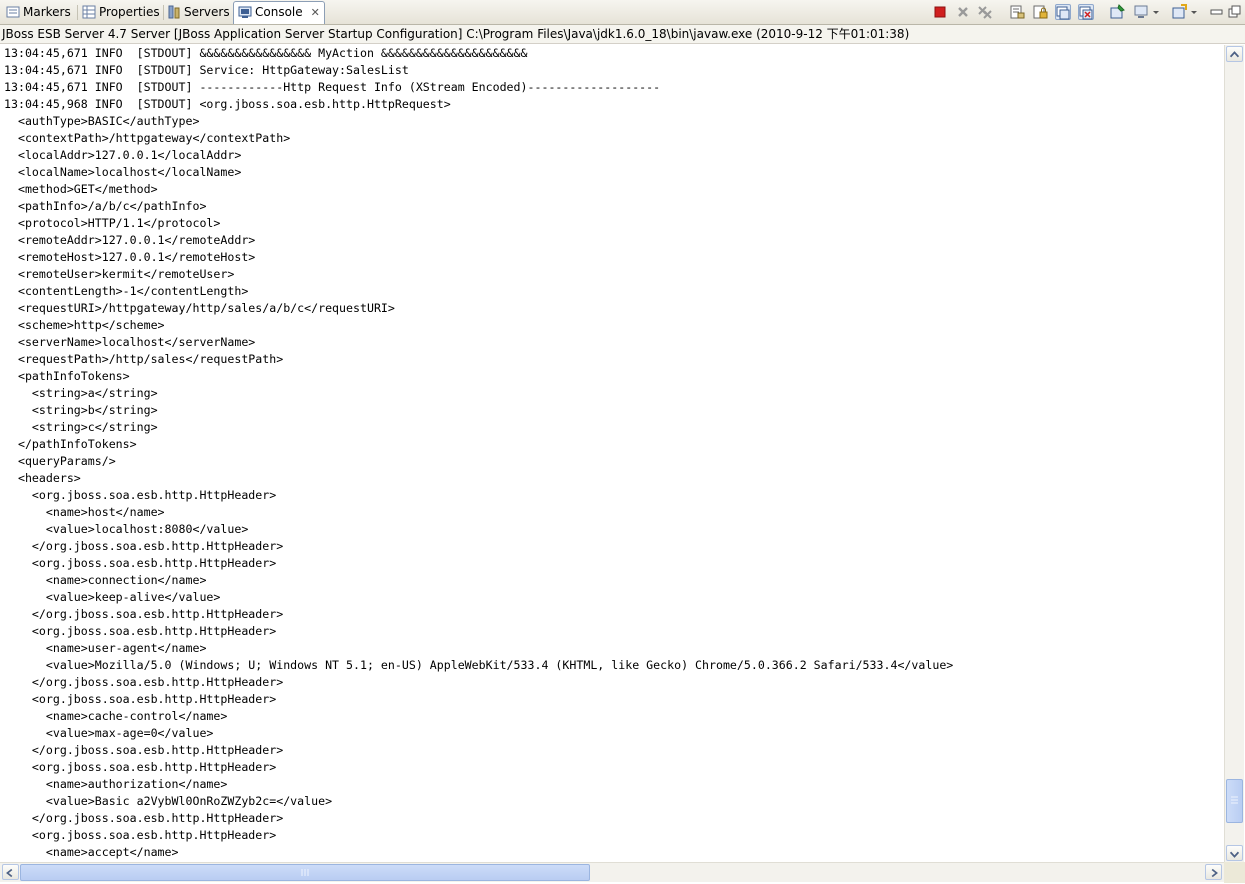 Image resolution: width=1245 pixels, height=884 pixels. I want to click on open-console-icon, so click(1179, 12).